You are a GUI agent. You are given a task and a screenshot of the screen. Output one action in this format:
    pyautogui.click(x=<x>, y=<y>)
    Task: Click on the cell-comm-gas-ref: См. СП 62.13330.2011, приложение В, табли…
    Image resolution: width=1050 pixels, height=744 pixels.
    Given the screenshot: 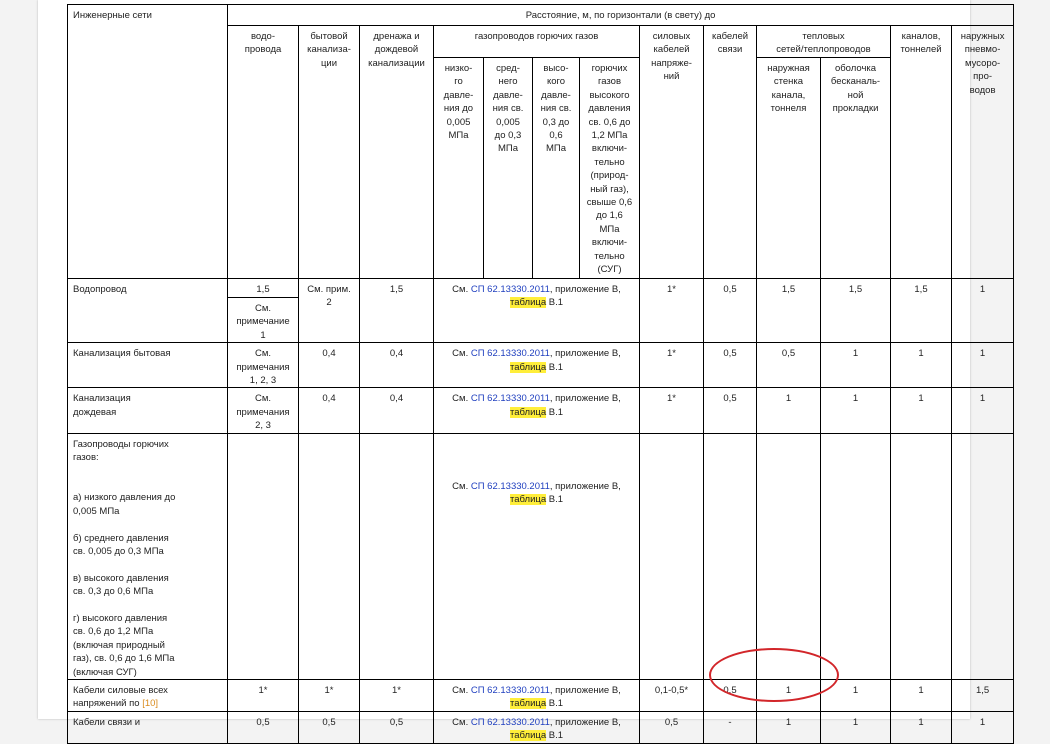 What is the action you would take?
    pyautogui.click(x=536, y=727)
    